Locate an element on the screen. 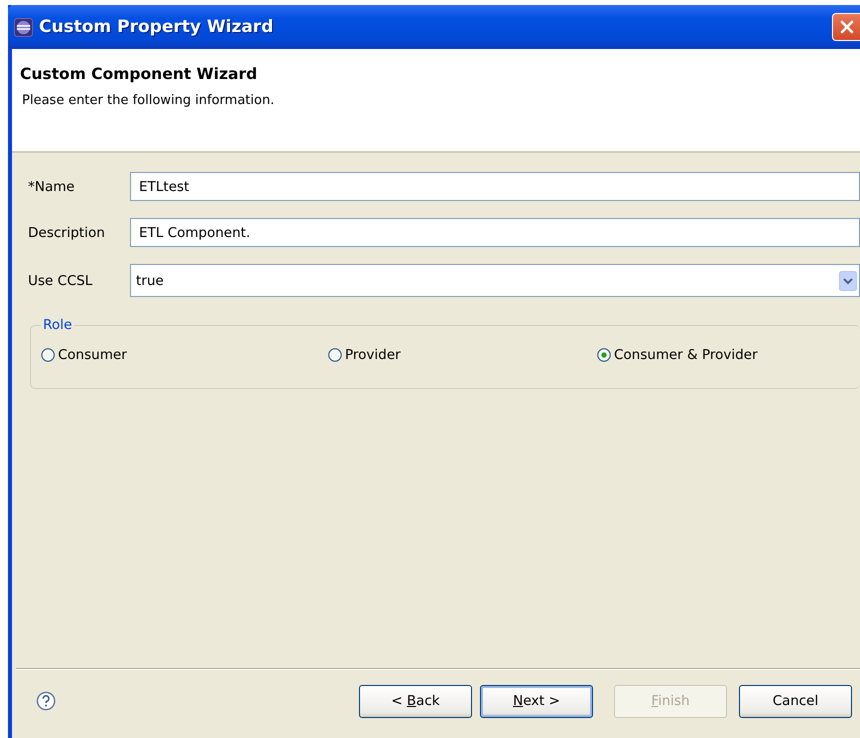 Image resolution: width=860 pixels, height=738 pixels. close-button is located at coordinates (846, 27).